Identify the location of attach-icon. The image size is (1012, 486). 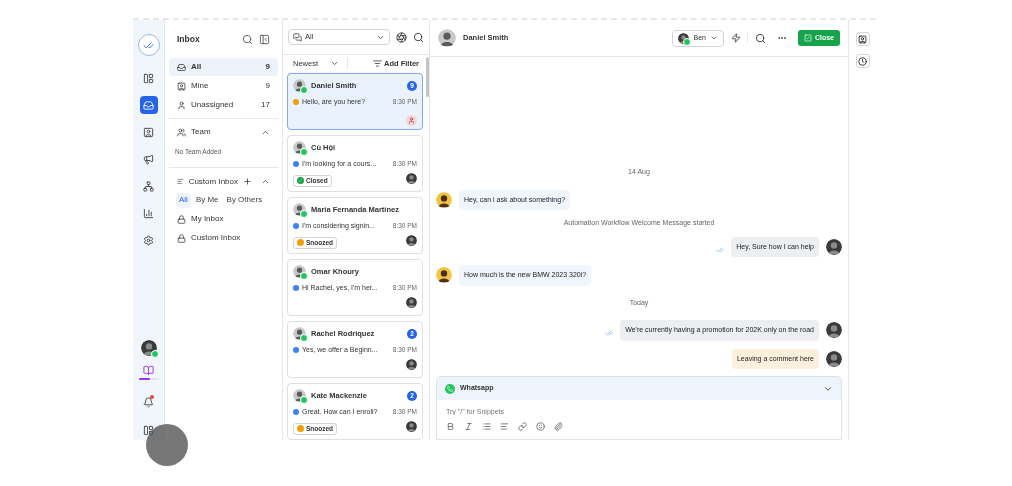
(558, 426).